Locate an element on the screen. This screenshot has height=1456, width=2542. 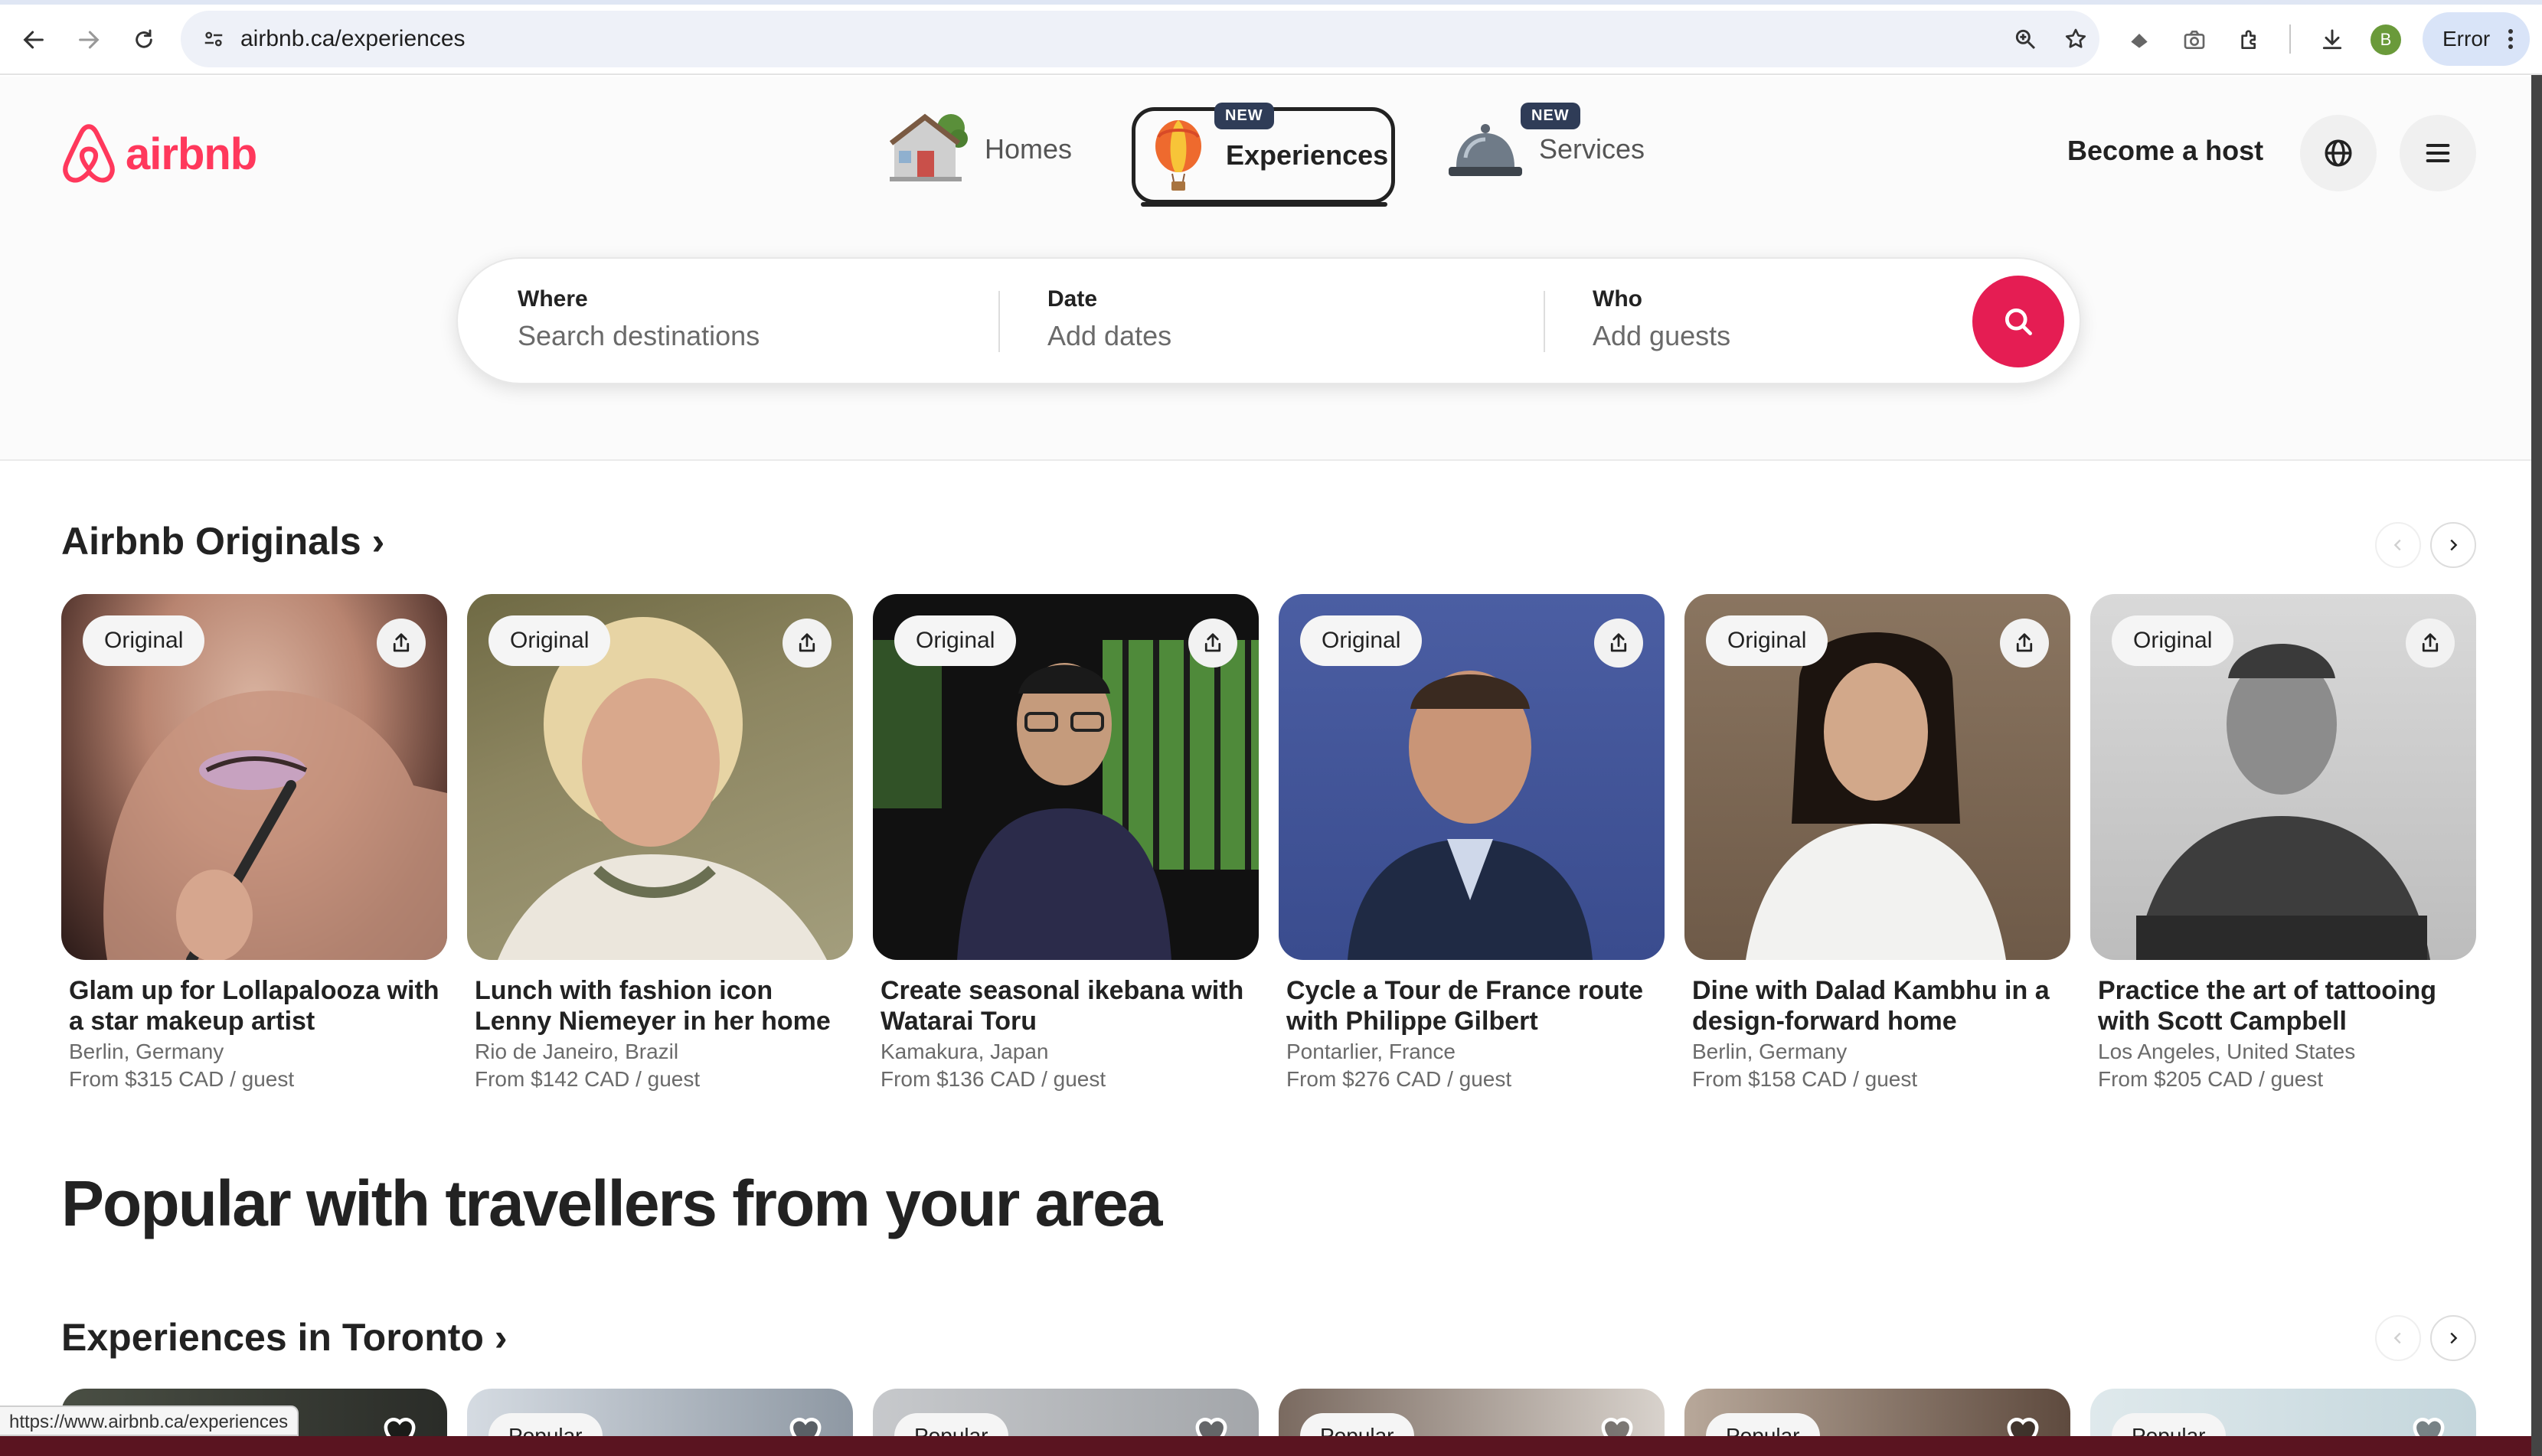
main-menu-button is located at coordinates (2438, 153).